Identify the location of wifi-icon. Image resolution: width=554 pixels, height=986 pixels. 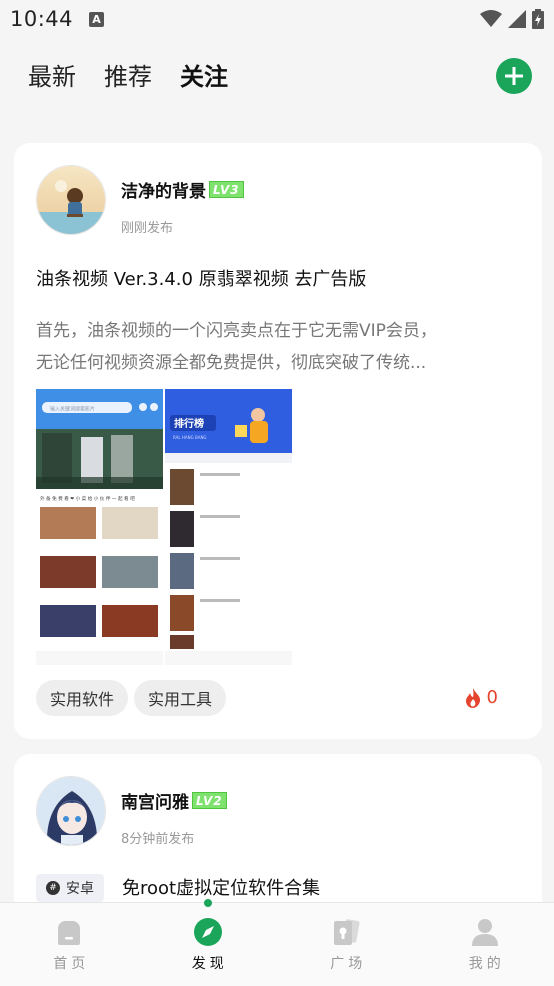
(491, 18).